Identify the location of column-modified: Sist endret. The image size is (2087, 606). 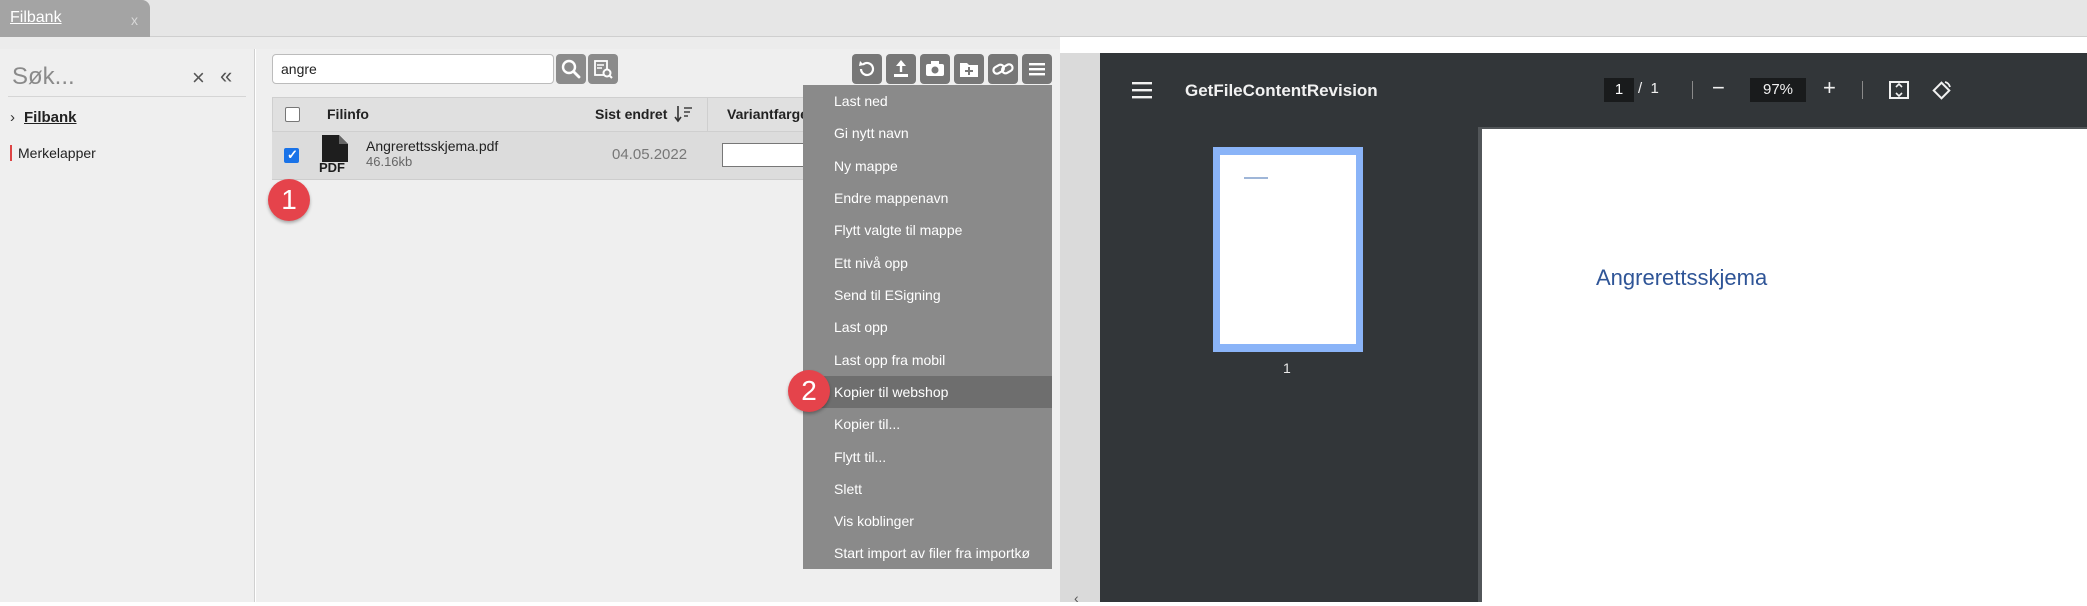
(631, 114).